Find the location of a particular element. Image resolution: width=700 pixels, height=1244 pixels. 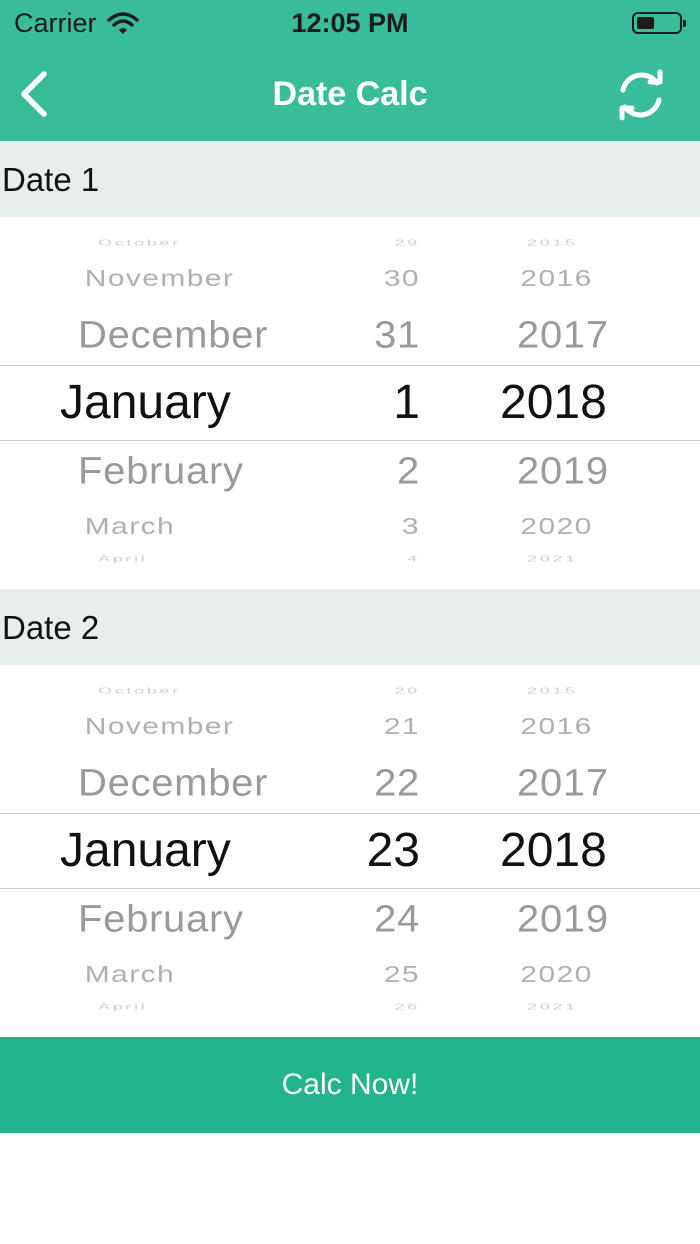

page-title: Date Calc is located at coordinates (350, 94).